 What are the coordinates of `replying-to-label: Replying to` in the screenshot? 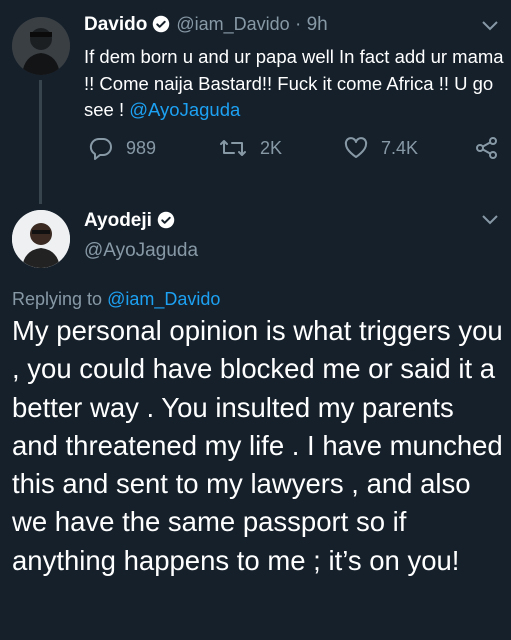 It's located at (57, 299).